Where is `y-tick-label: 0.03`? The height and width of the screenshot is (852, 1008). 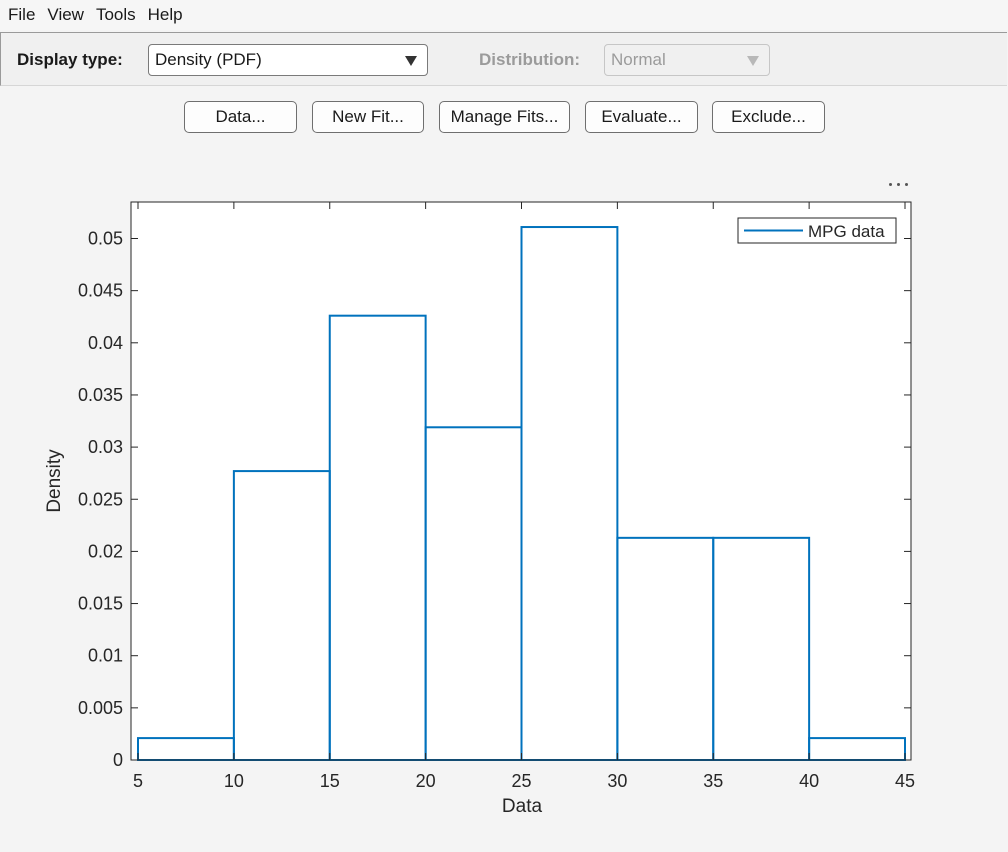 y-tick-label: 0.03 is located at coordinates (105, 447).